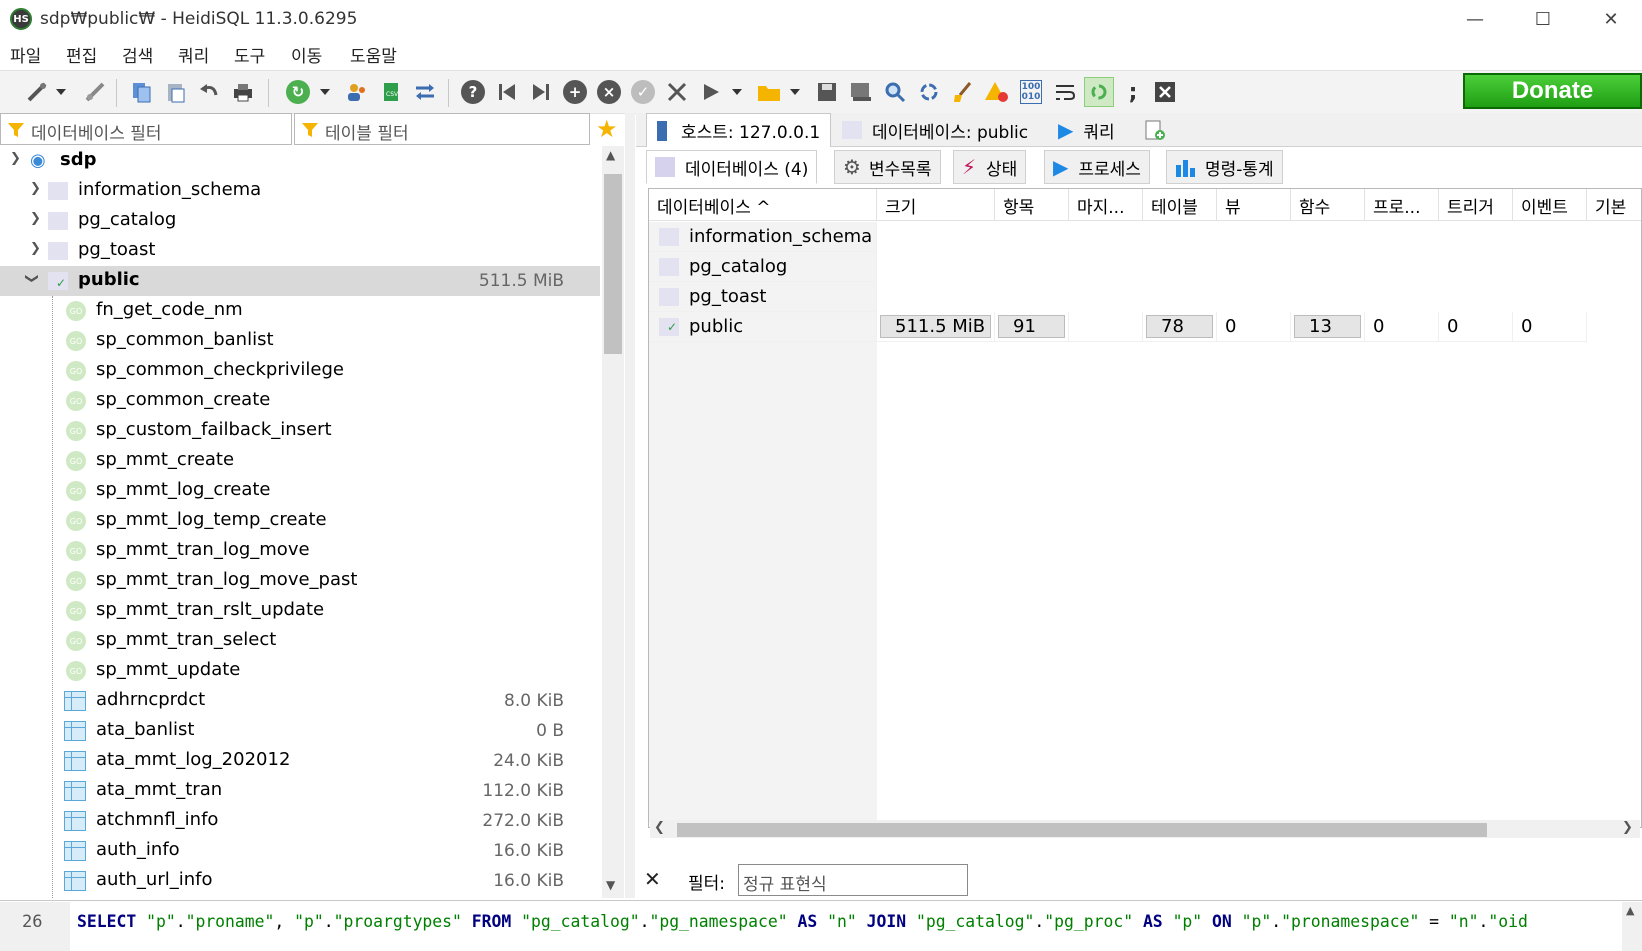  Describe the element at coordinates (763, 267) in the screenshot. I see `table-row: pg_catalog` at that location.